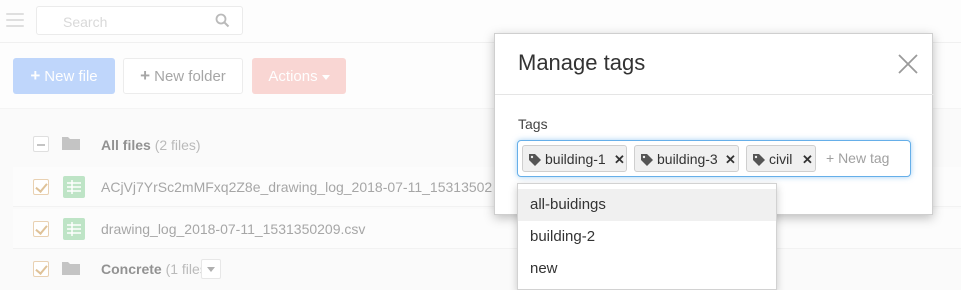  I want to click on tag-label: civil, so click(781, 159).